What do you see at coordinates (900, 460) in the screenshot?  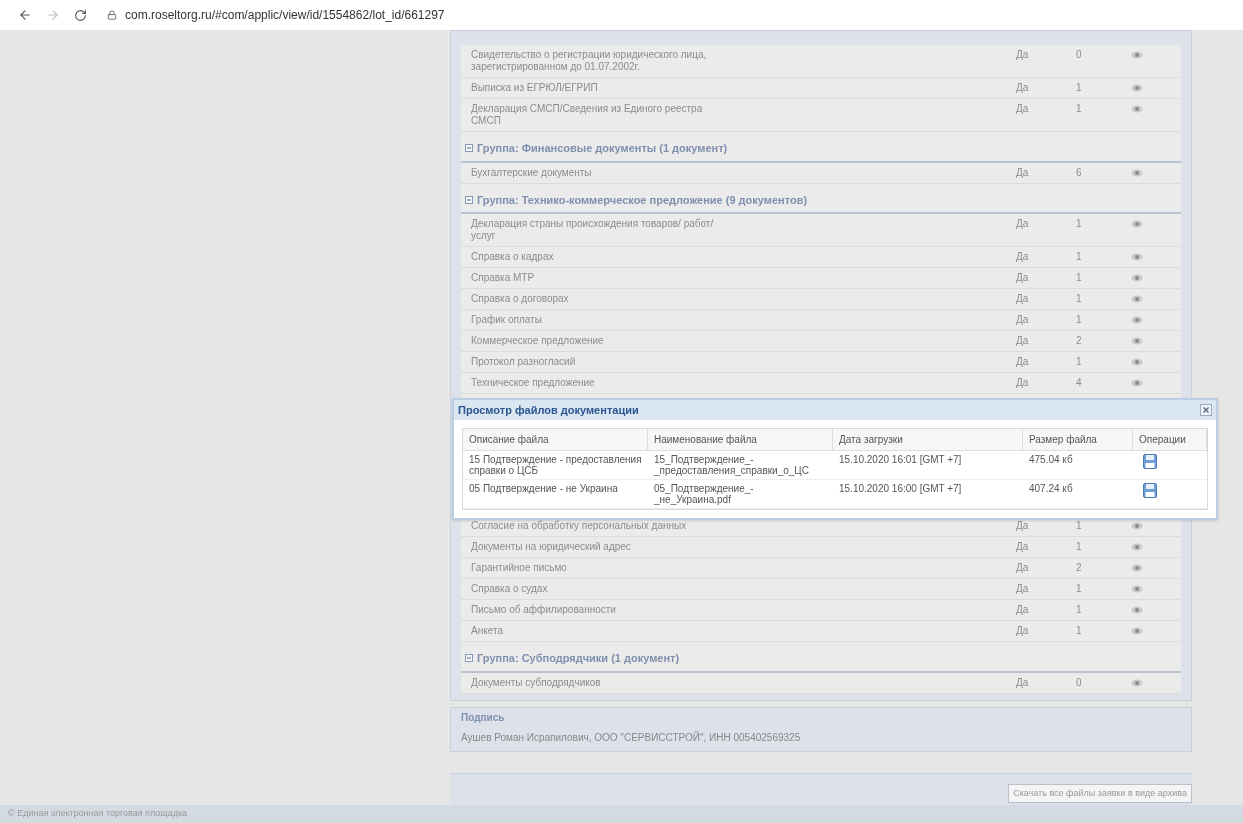 I see `table-cell-text: 15.10.2020 16:01 [GMT +7]` at bounding box center [900, 460].